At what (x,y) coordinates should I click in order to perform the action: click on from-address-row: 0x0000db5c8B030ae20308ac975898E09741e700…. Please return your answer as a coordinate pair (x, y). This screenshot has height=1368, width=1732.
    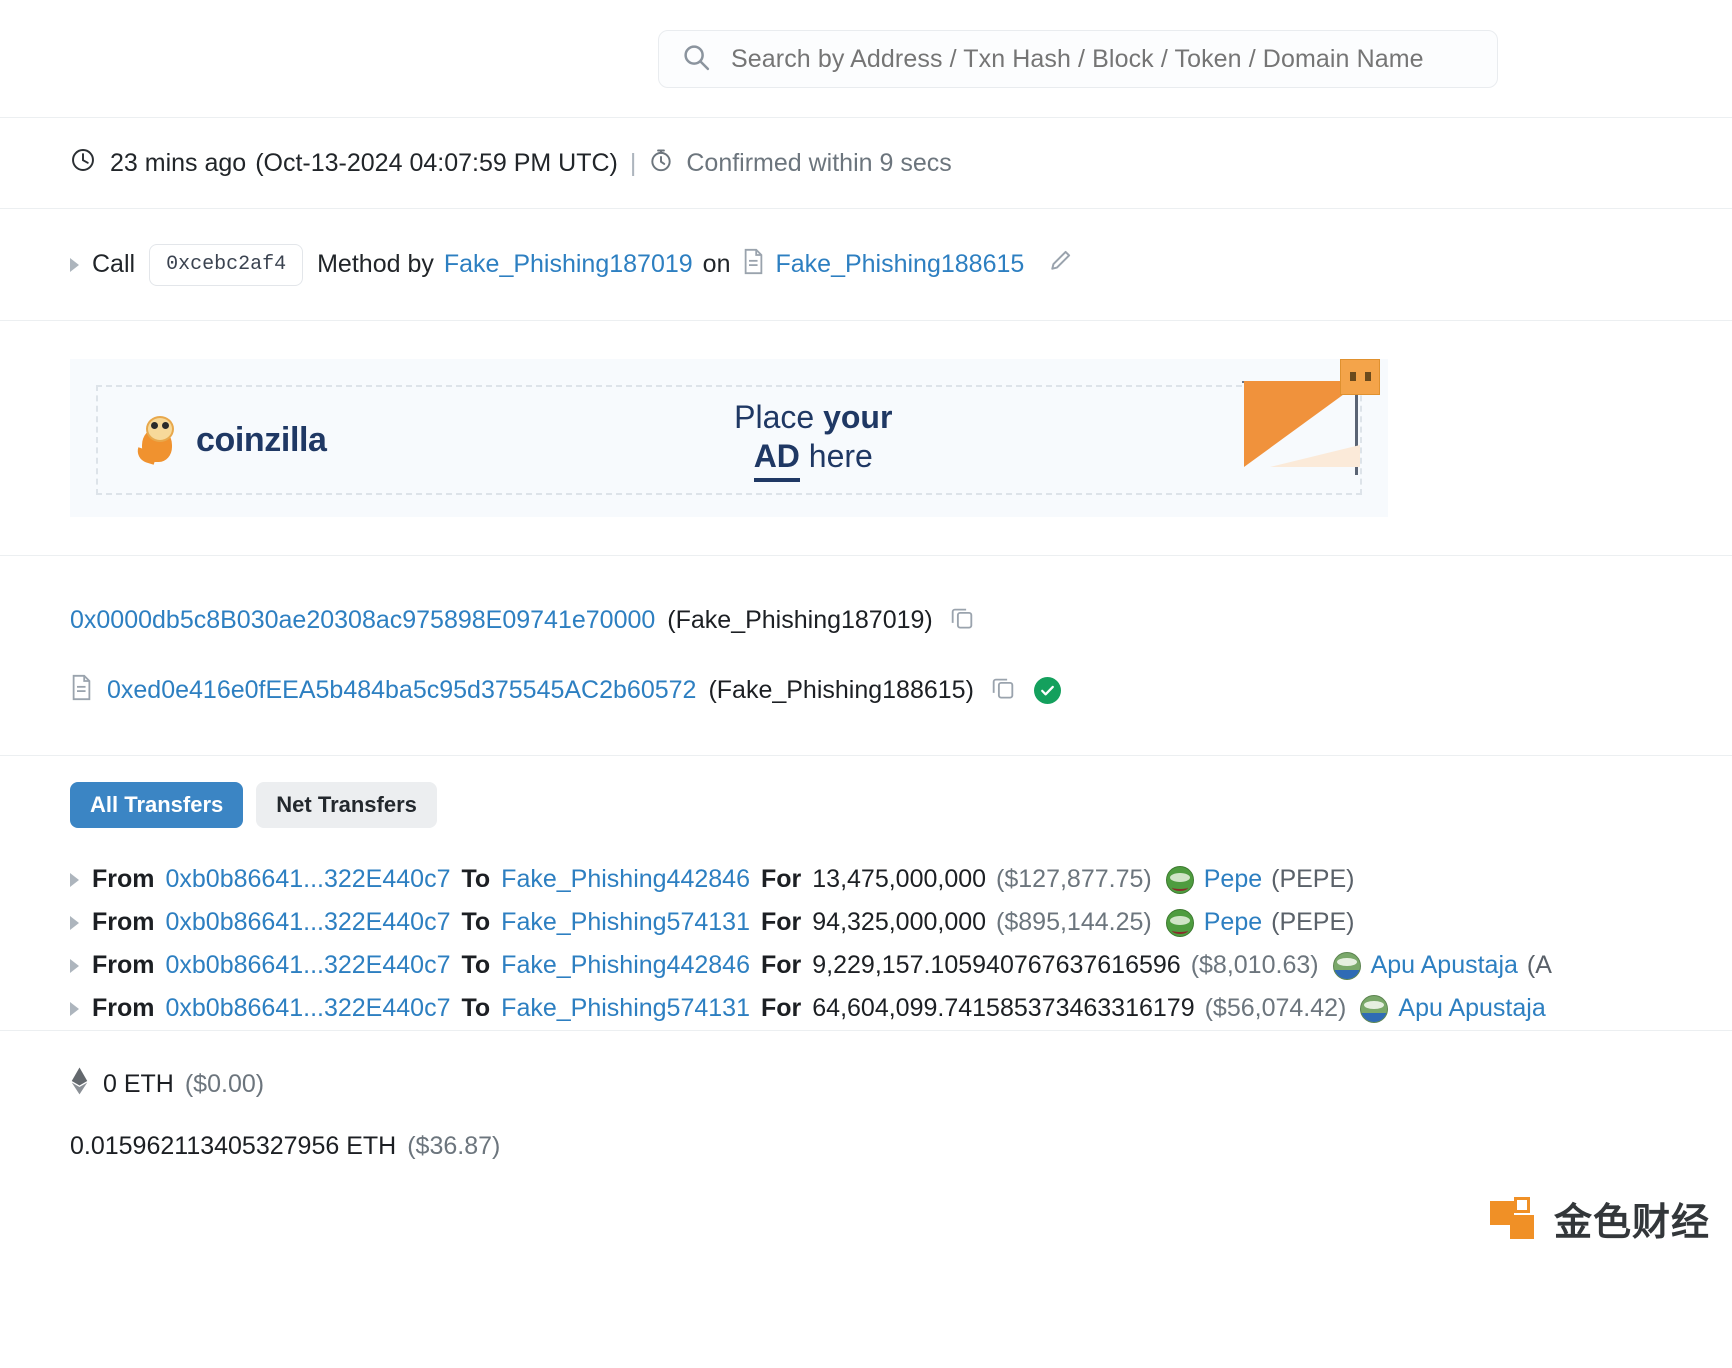
    Looking at the image, I should click on (487, 621).